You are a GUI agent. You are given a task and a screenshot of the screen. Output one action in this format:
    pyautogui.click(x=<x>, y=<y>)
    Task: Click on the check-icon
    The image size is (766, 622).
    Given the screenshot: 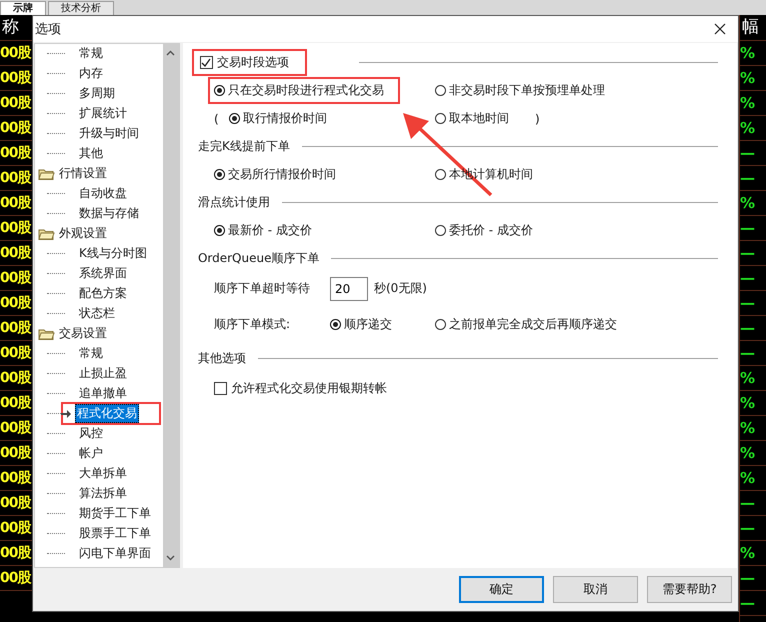 What is the action you would take?
    pyautogui.click(x=206, y=63)
    